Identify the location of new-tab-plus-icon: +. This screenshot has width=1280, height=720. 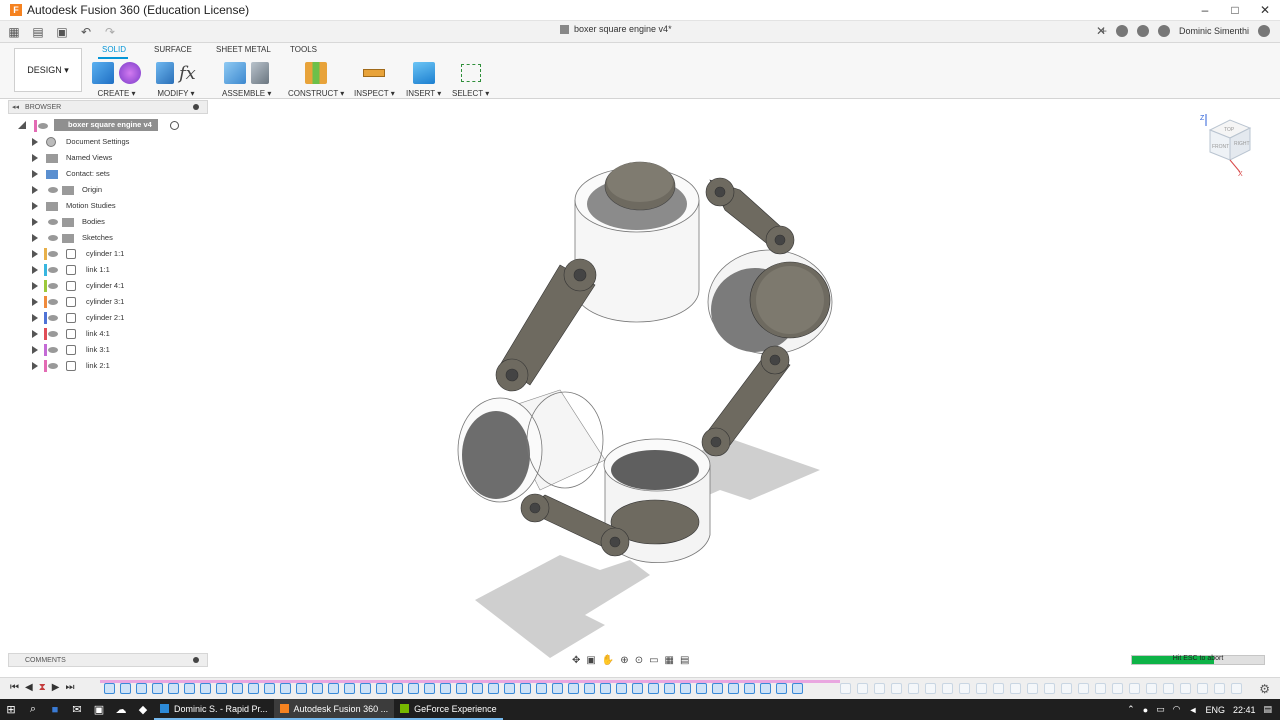
(1103, 31).